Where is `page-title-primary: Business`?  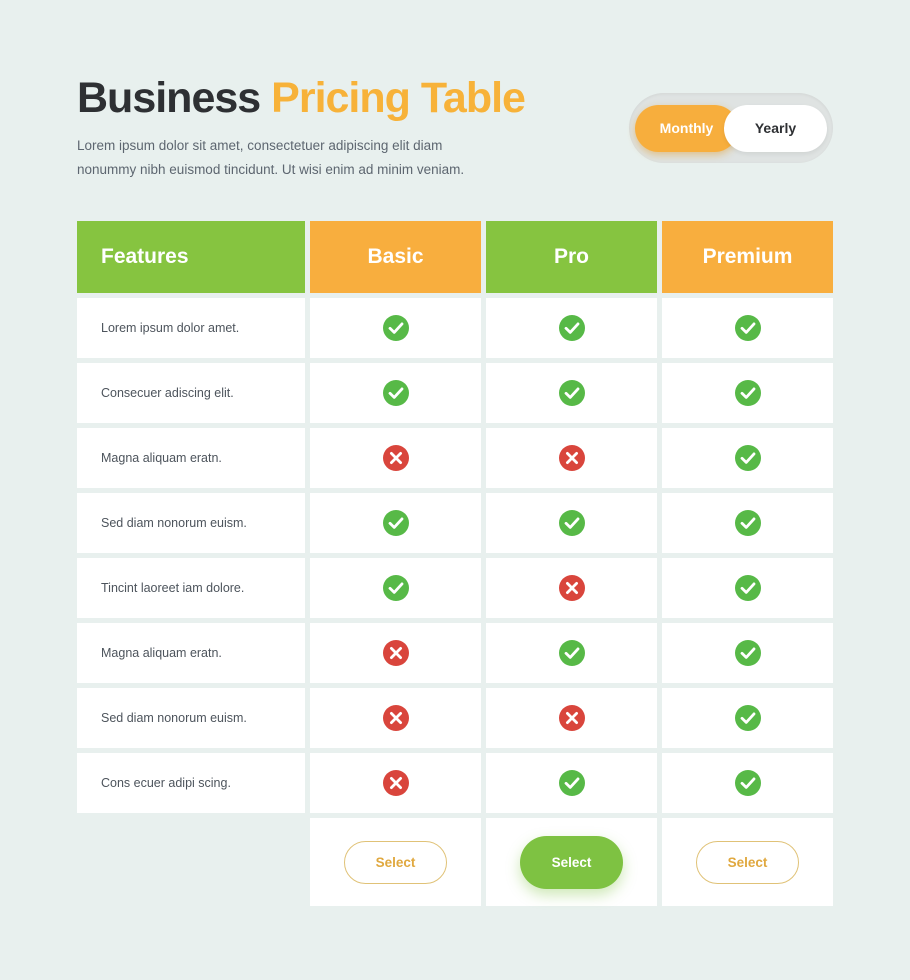 page-title-primary: Business is located at coordinates (169, 98).